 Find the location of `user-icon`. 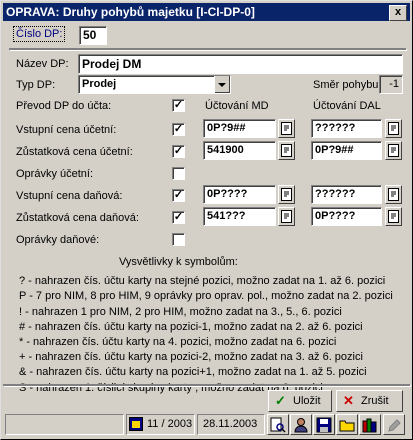

user-icon is located at coordinates (301, 425).